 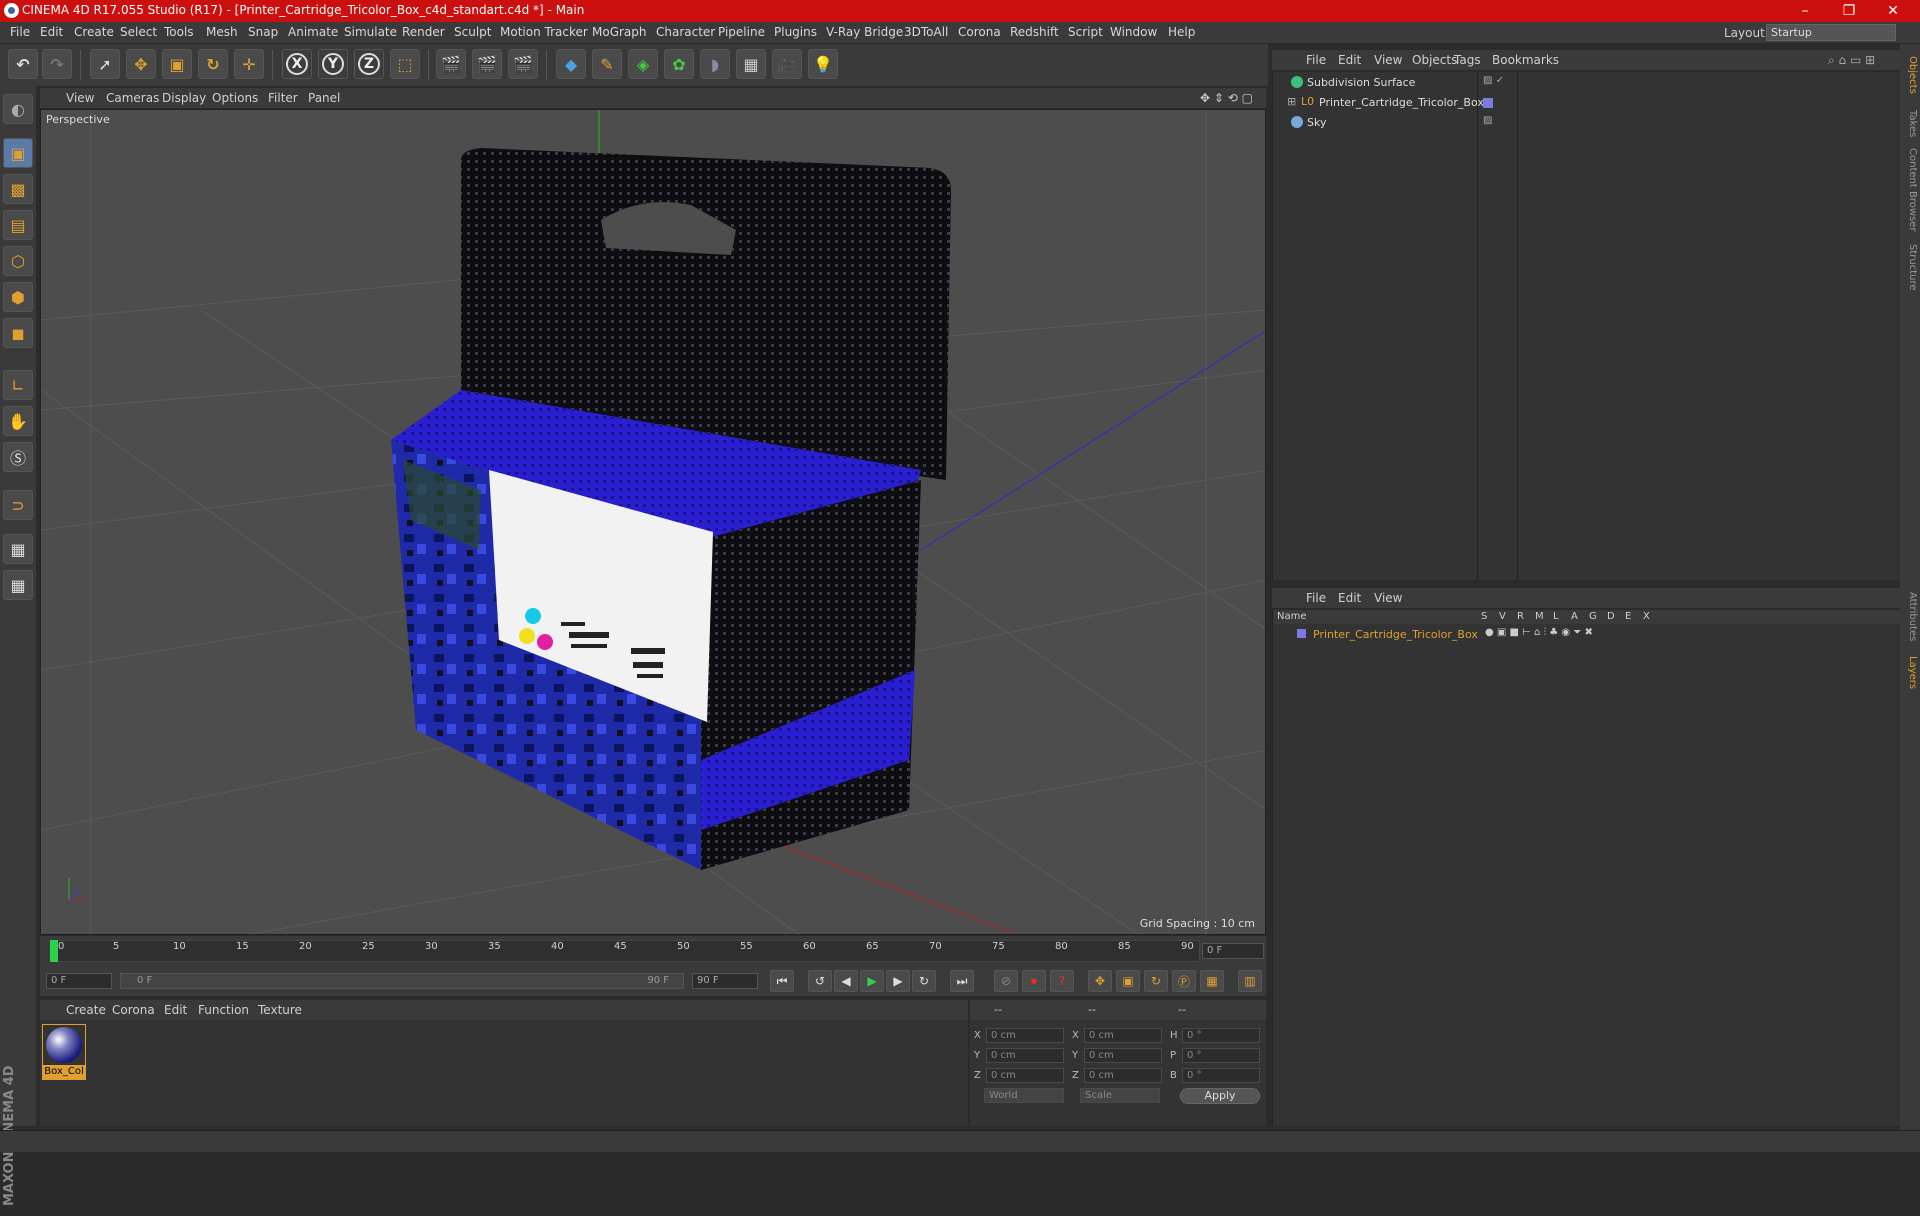 I want to click on preview-range-slider: 0 F 90 F, so click(x=402, y=981).